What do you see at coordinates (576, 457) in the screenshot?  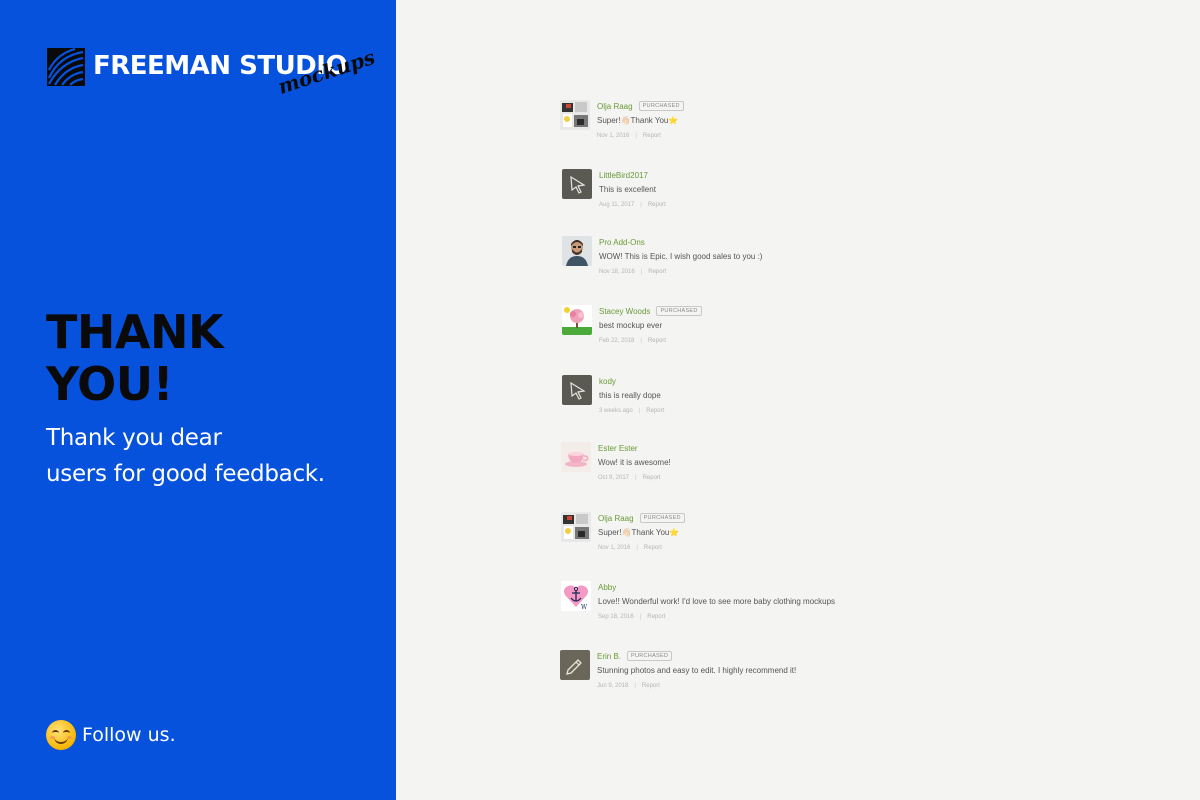 I see `teacup-avatar-icon` at bounding box center [576, 457].